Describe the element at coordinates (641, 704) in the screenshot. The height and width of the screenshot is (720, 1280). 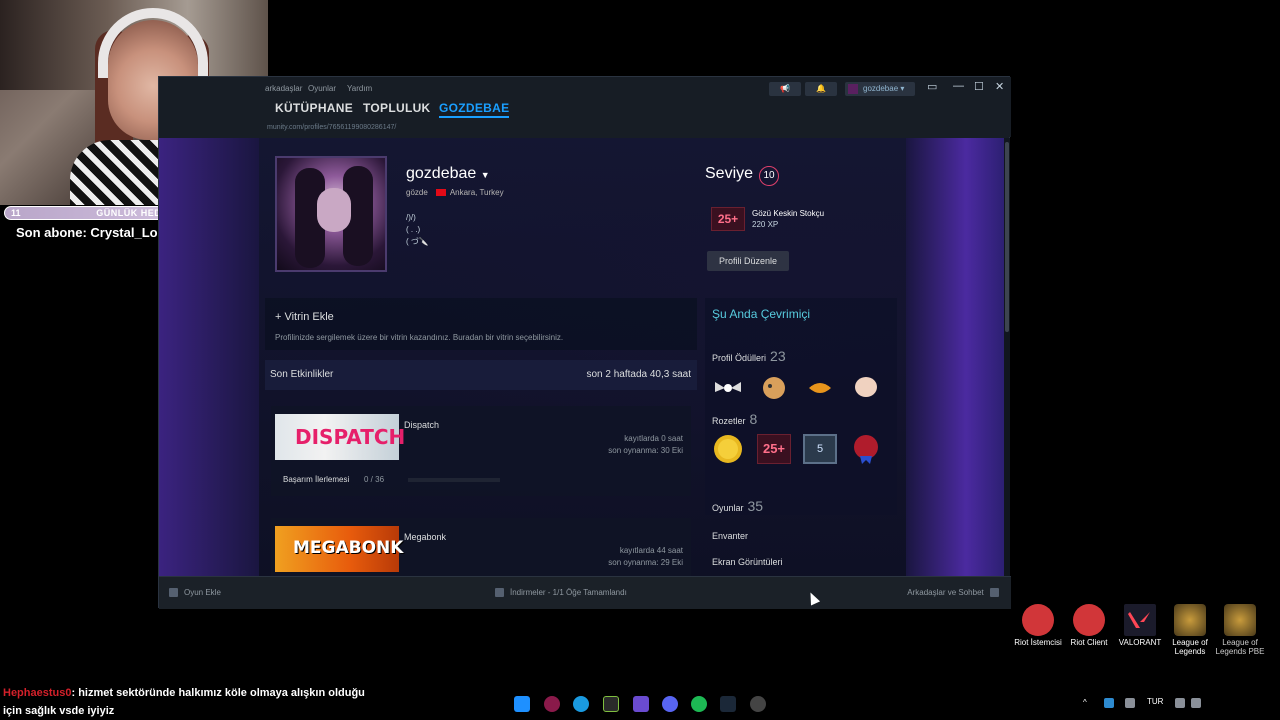
I see `vscode-icon` at that location.